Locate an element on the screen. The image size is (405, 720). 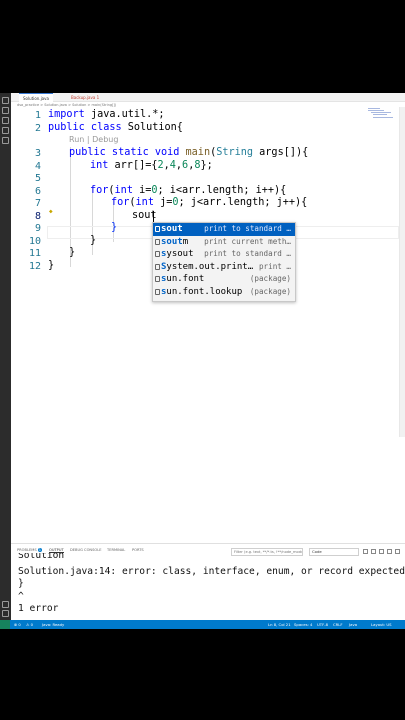
errors-status: ⊗ 0 is located at coordinates (17, 624).